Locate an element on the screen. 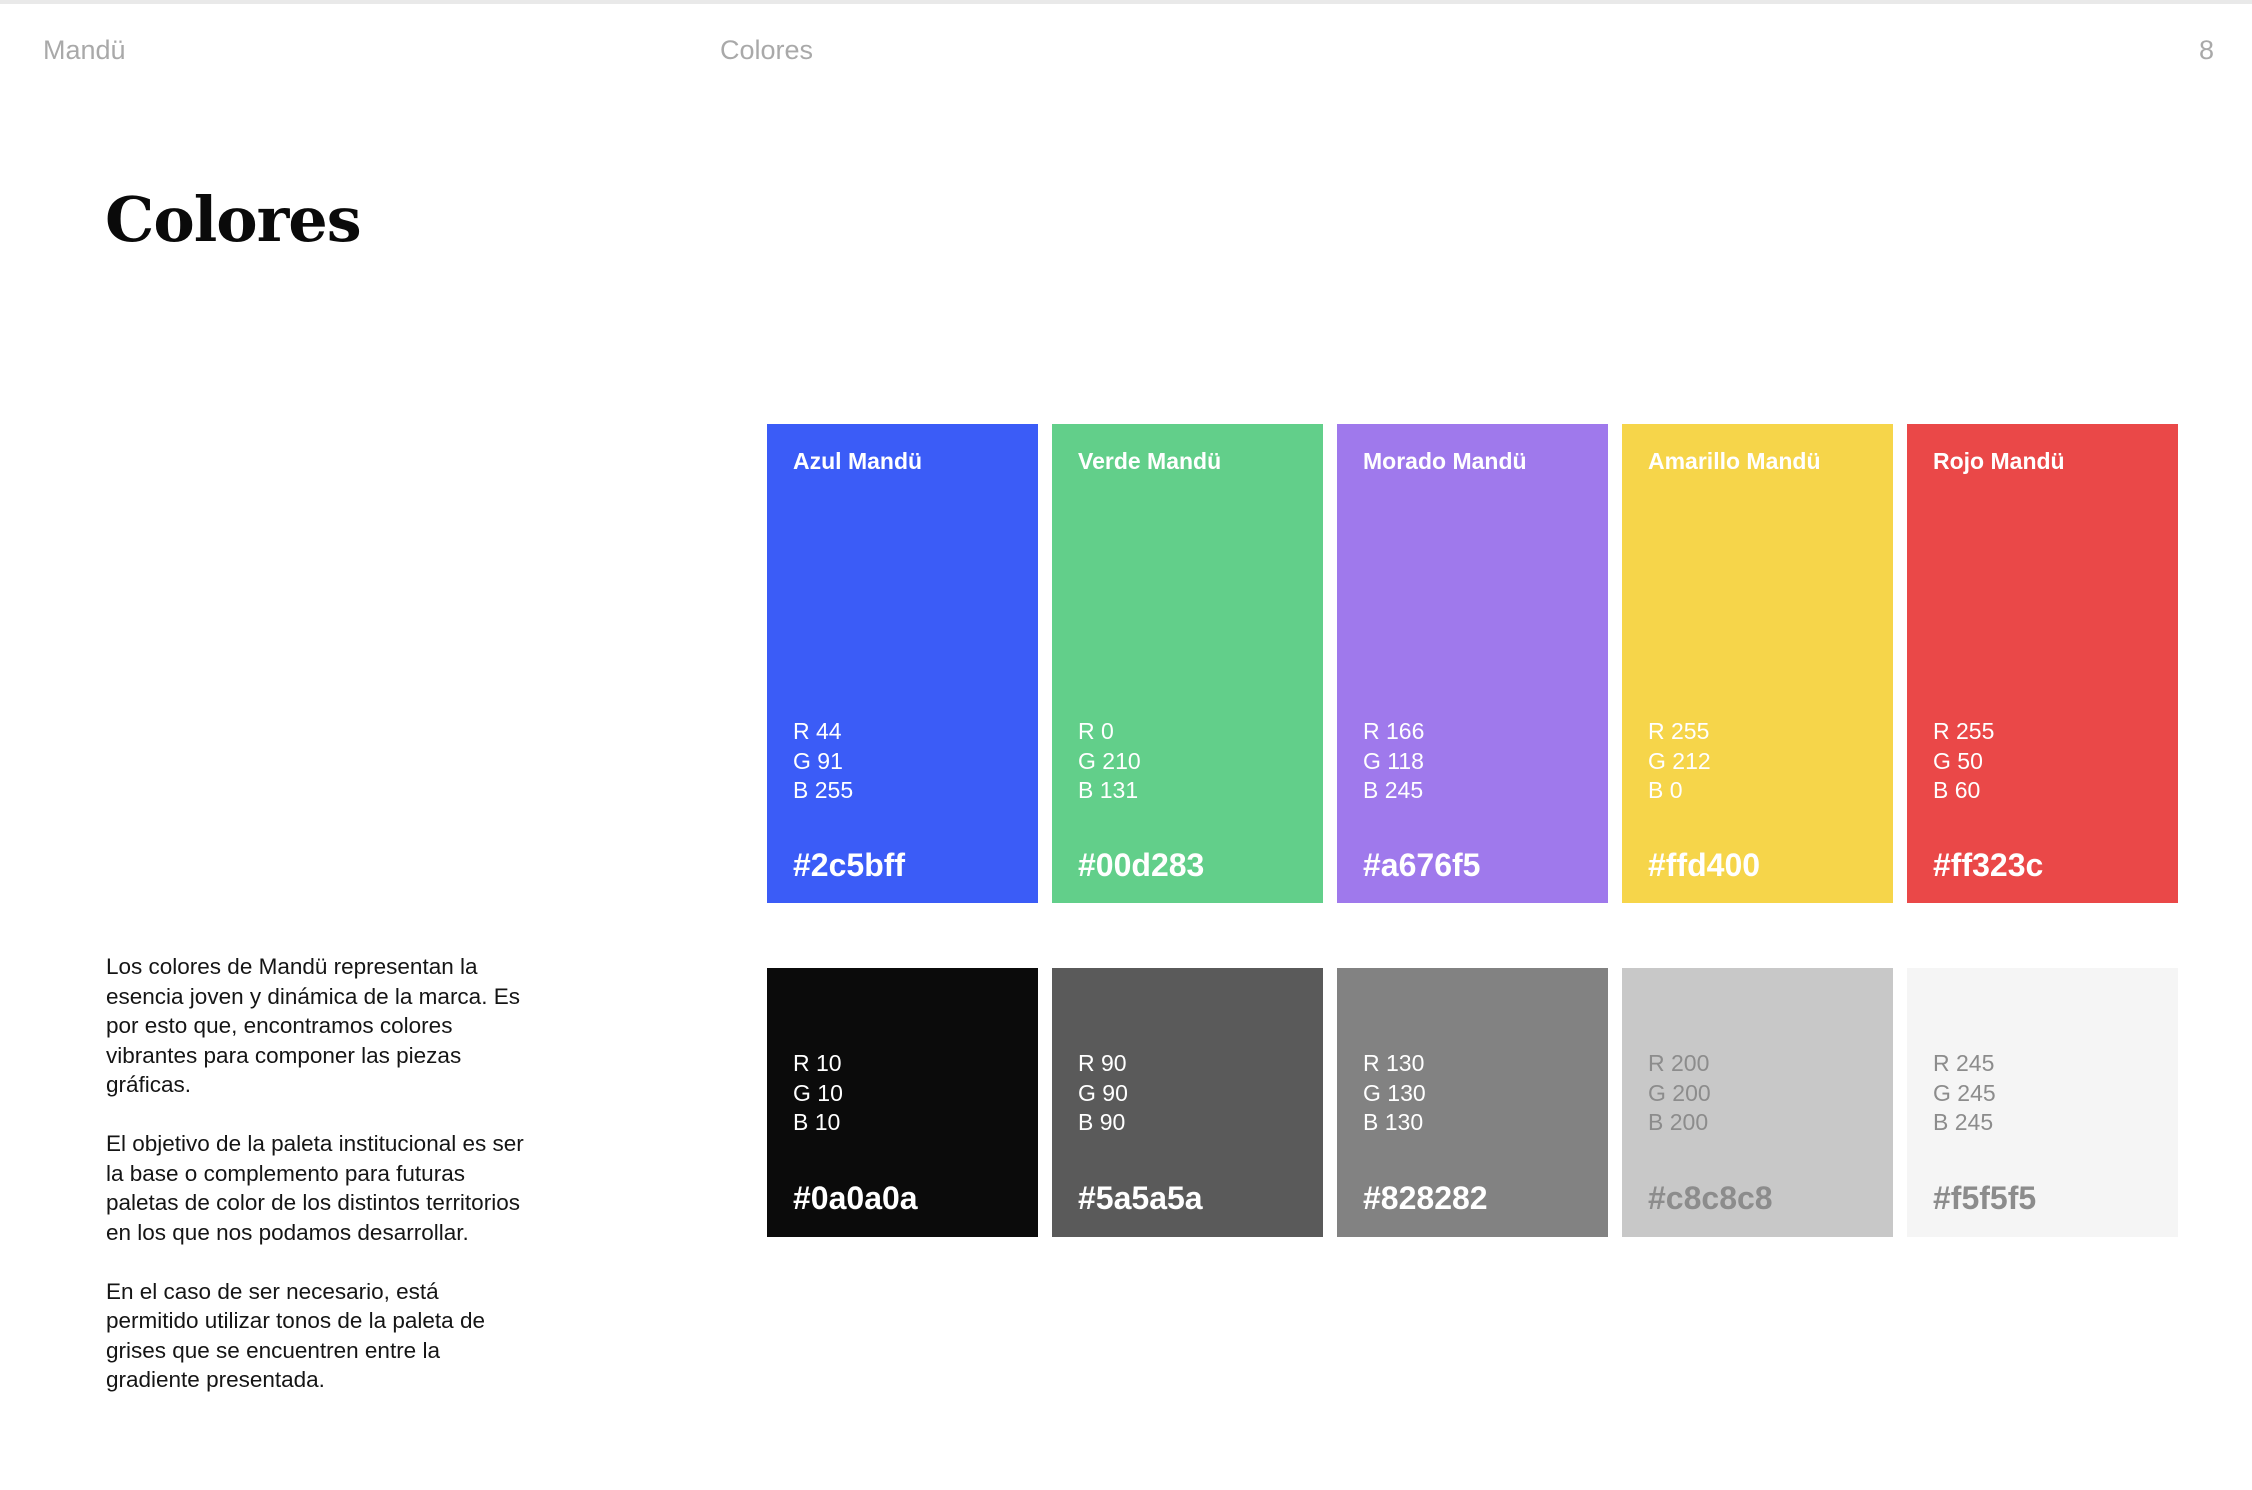  swatch-r-value: R 0 is located at coordinates (1096, 731).